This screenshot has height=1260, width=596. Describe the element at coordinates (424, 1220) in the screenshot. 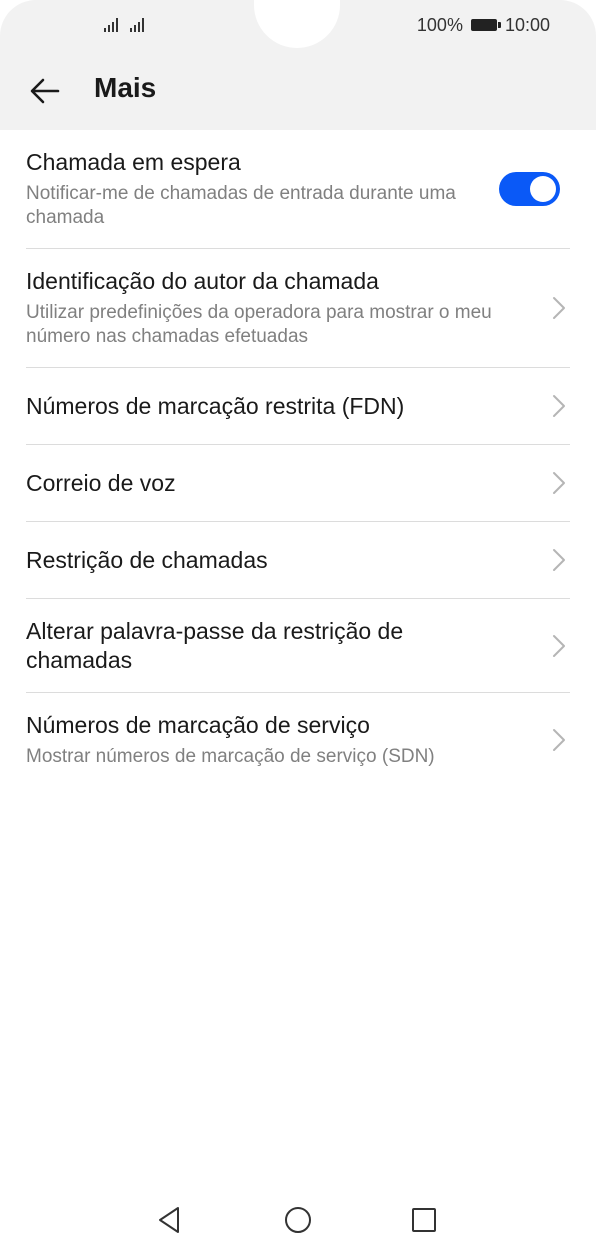

I see `recents-square-icon` at that location.